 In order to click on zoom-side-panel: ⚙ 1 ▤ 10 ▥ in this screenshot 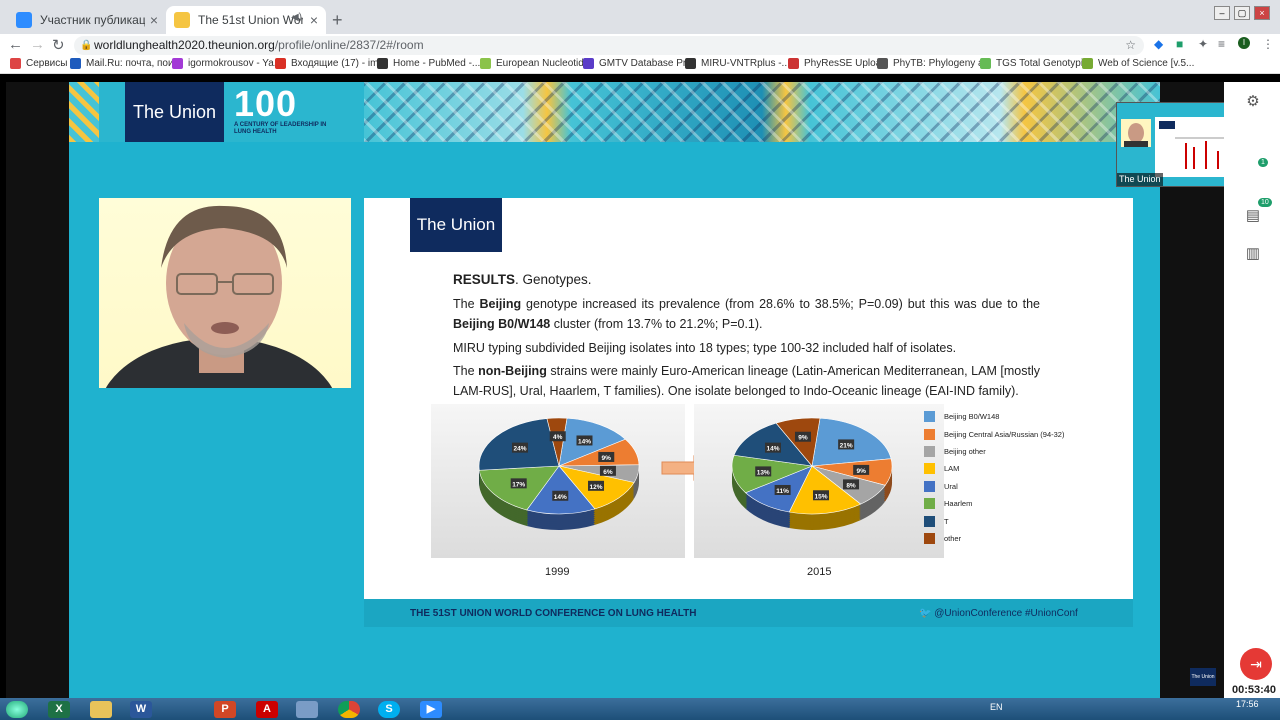, I will do `click(1252, 390)`.